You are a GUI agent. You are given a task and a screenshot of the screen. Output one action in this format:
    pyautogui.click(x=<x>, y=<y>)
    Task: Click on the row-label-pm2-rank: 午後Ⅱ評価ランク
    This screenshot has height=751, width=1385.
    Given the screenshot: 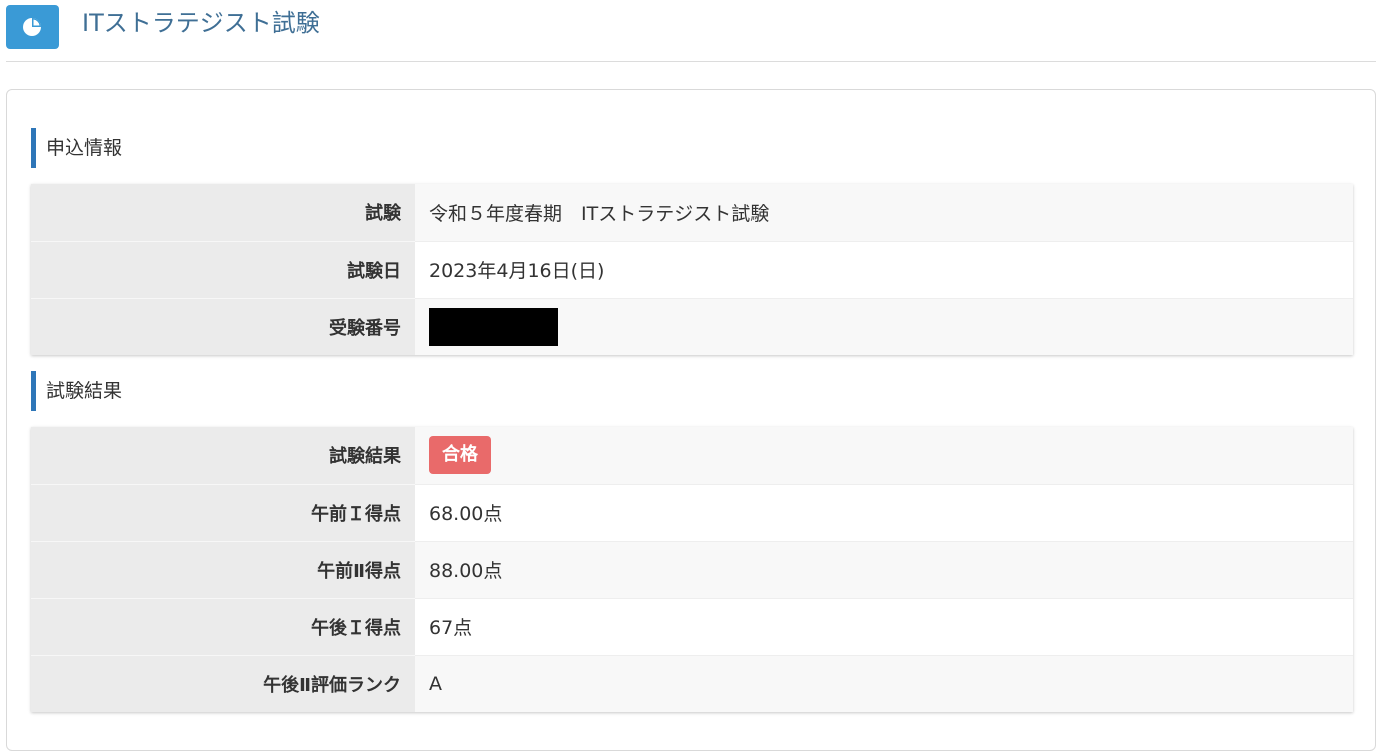 What is the action you would take?
    pyautogui.click(x=223, y=683)
    